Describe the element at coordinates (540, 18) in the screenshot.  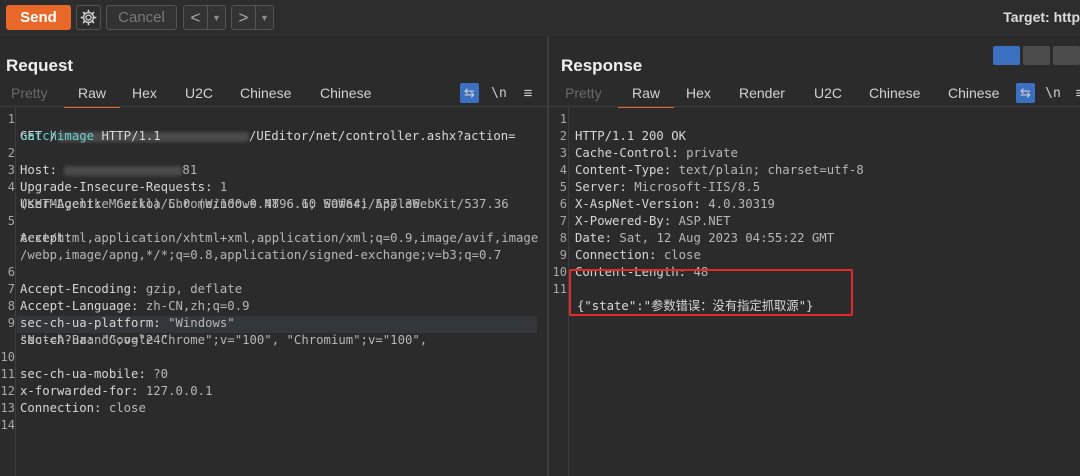
I see `toolbar: Send Cancel < ▼ > ▼ Target: http` at that location.